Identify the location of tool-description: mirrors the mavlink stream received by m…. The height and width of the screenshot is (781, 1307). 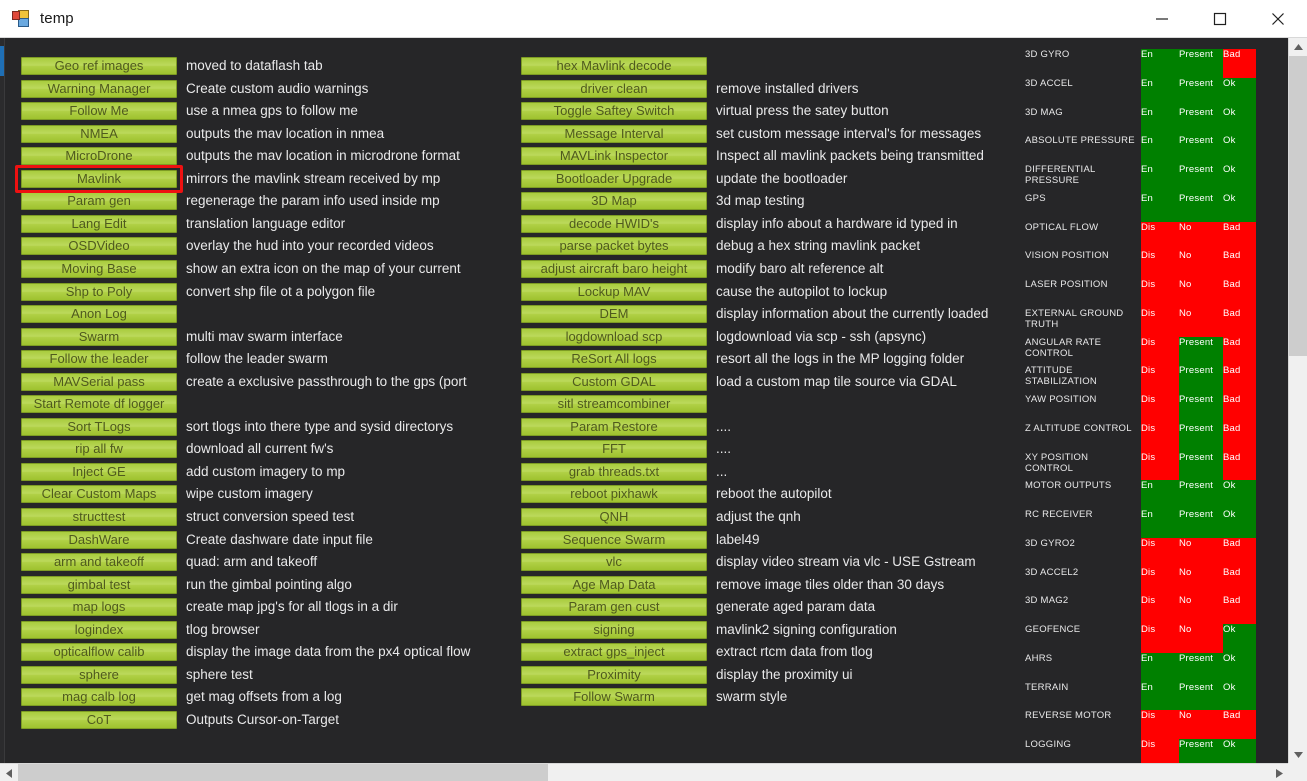
(313, 178).